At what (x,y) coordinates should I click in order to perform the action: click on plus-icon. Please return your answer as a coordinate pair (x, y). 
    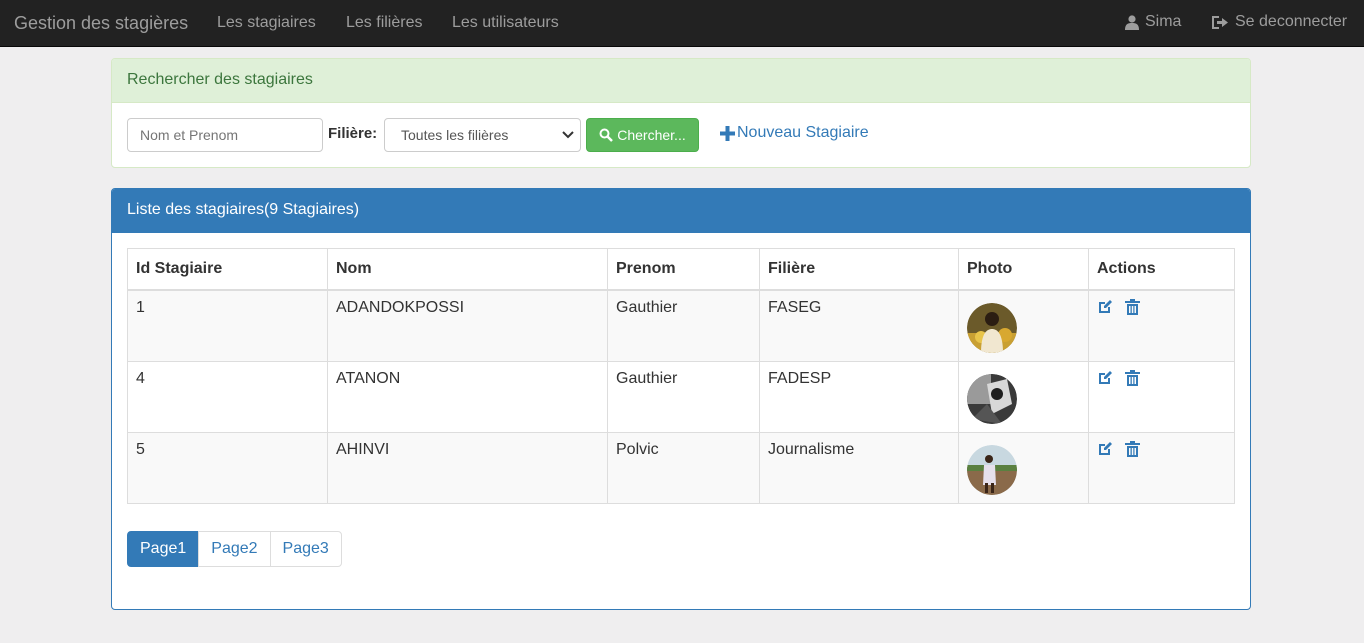
    Looking at the image, I should click on (727, 133).